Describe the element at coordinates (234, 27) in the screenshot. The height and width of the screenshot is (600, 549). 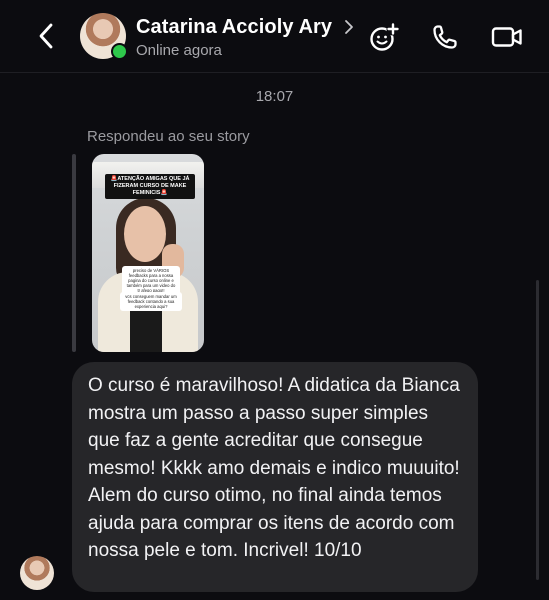
I see `contact-name: Catarina Accioly Ary` at that location.